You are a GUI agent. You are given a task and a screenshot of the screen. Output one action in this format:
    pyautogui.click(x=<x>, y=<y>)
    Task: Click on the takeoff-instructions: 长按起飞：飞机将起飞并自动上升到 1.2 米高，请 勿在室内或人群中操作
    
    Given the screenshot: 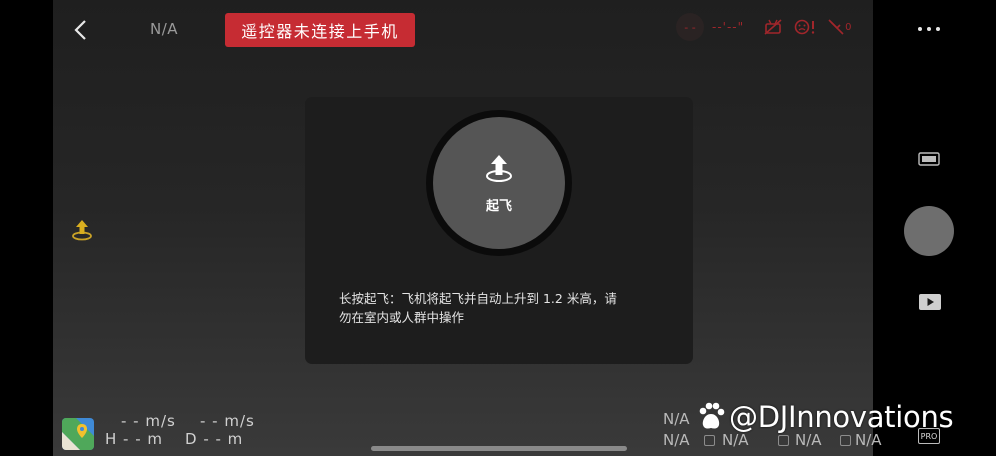 What is the action you would take?
    pyautogui.click(x=504, y=308)
    